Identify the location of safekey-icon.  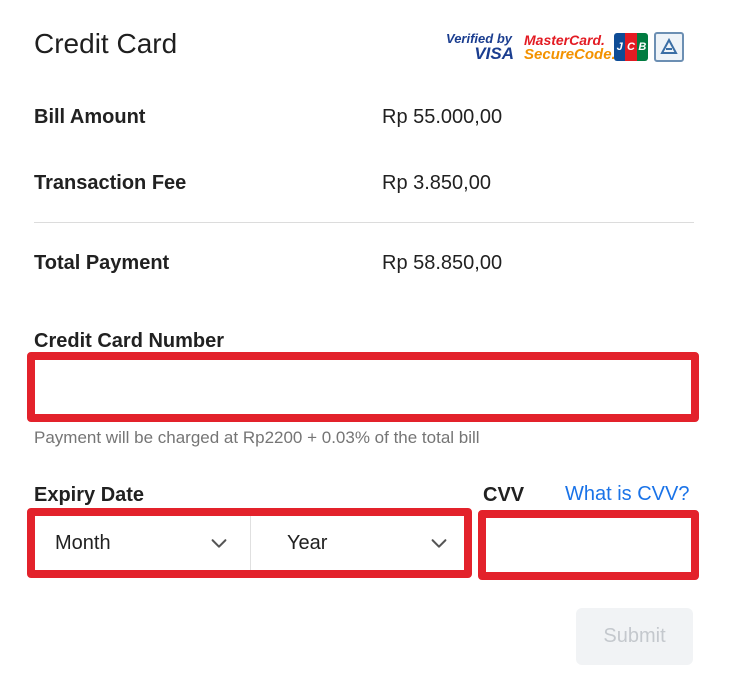
(669, 47).